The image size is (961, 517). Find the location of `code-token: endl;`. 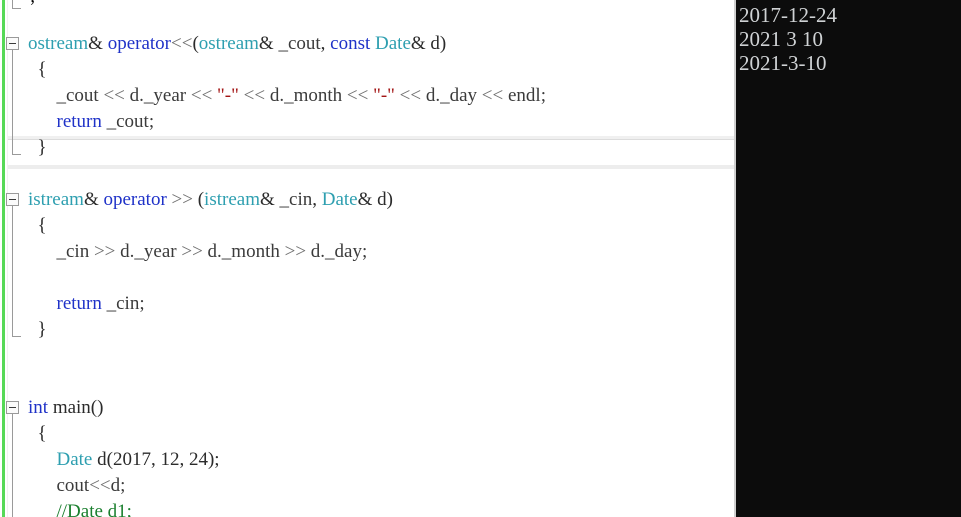

code-token: endl; is located at coordinates (526, 95).